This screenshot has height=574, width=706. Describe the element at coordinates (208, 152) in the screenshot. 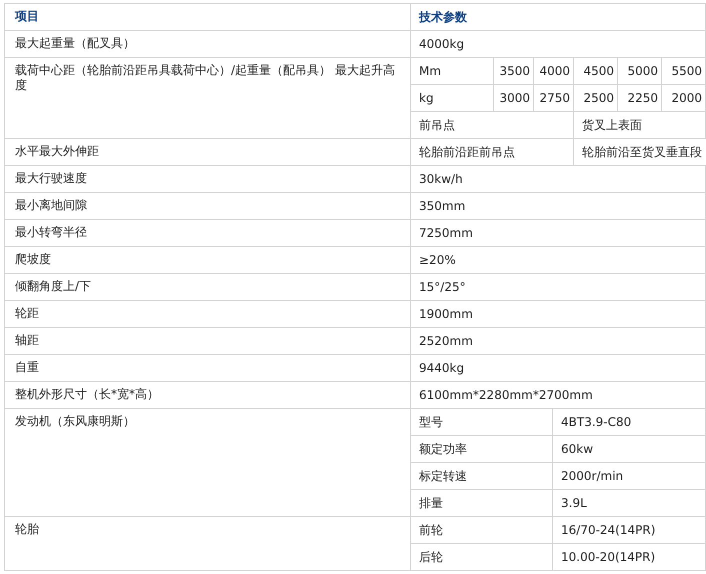

I see `table-cell: 水平最大外伸距` at that location.